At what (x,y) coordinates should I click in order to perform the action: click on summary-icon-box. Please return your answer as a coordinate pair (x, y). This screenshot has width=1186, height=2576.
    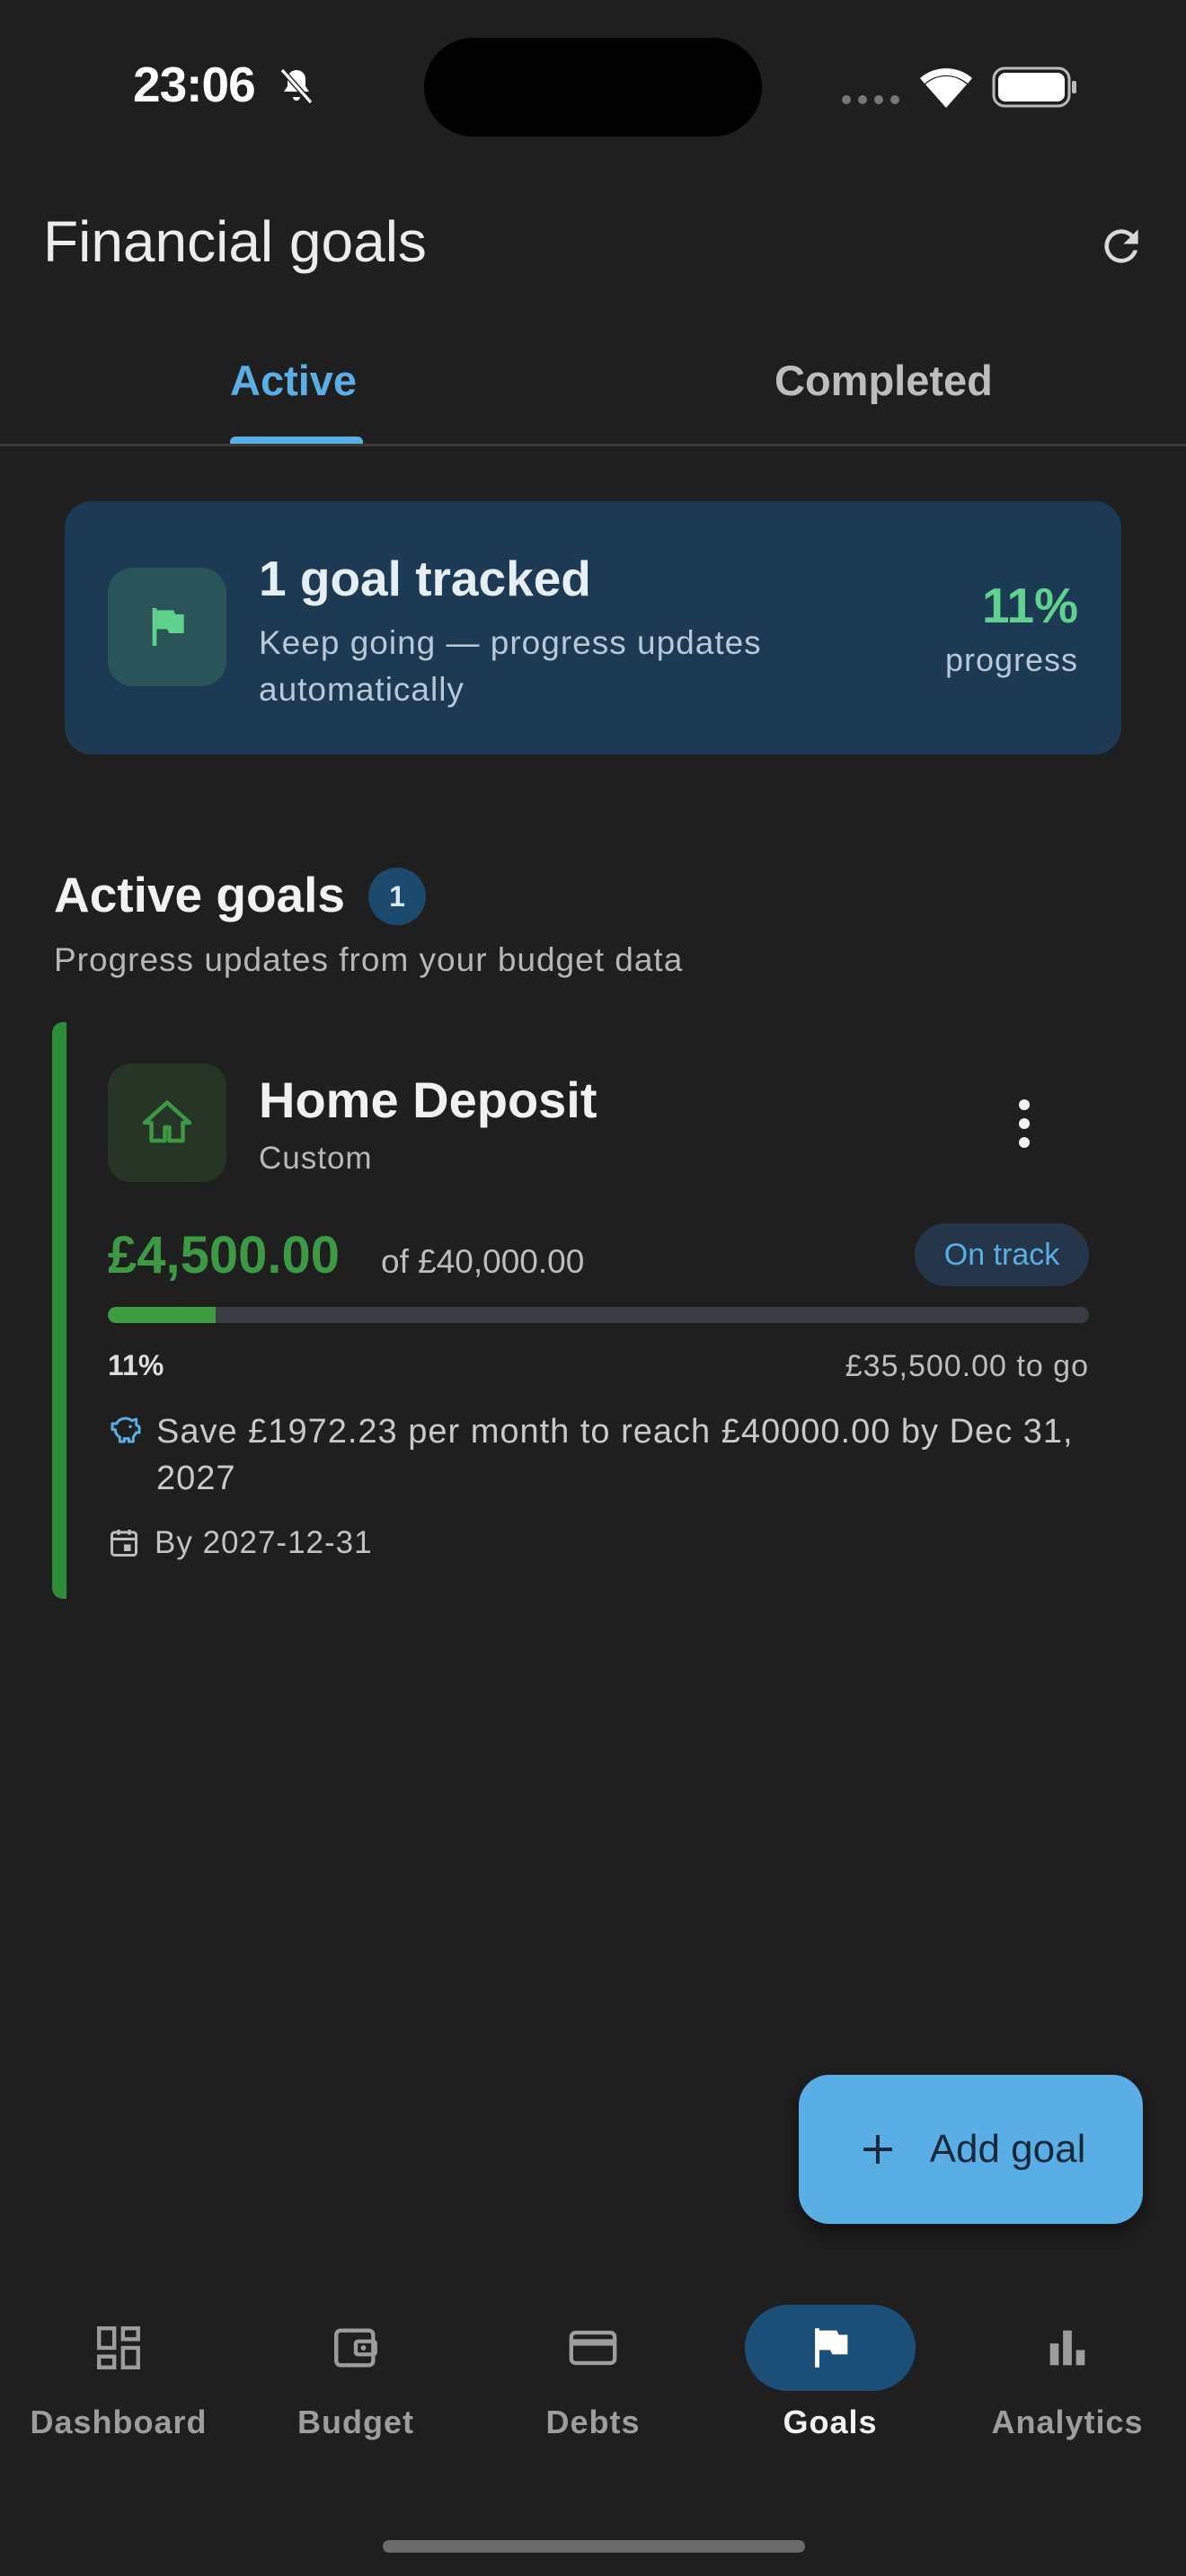
    Looking at the image, I should click on (167, 627).